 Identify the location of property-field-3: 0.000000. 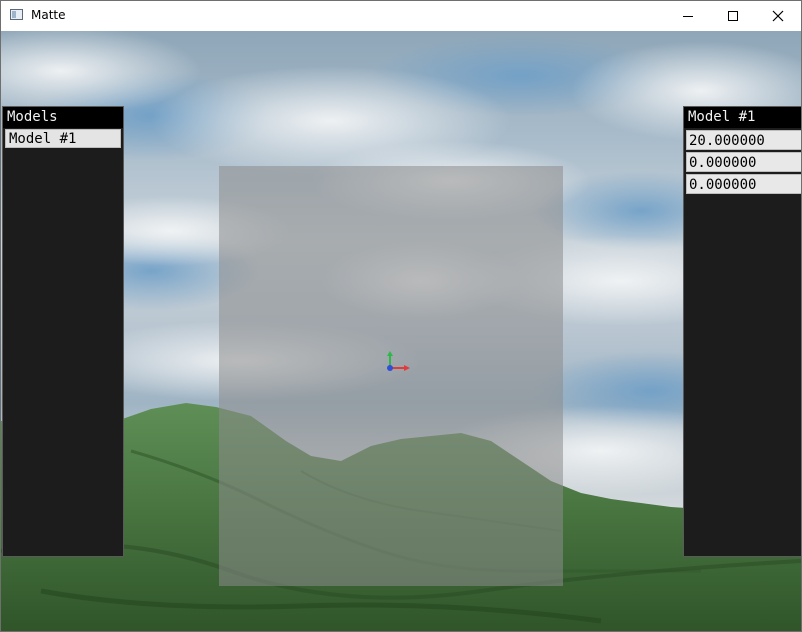
(743, 184).